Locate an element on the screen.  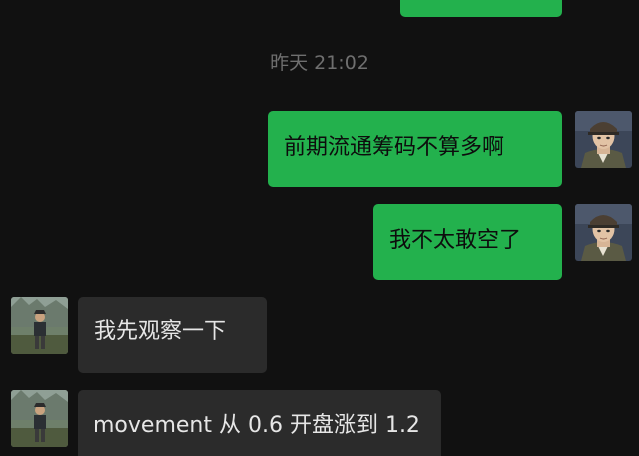
message-text: 前期流通筹码不算多啊 is located at coordinates (394, 147).